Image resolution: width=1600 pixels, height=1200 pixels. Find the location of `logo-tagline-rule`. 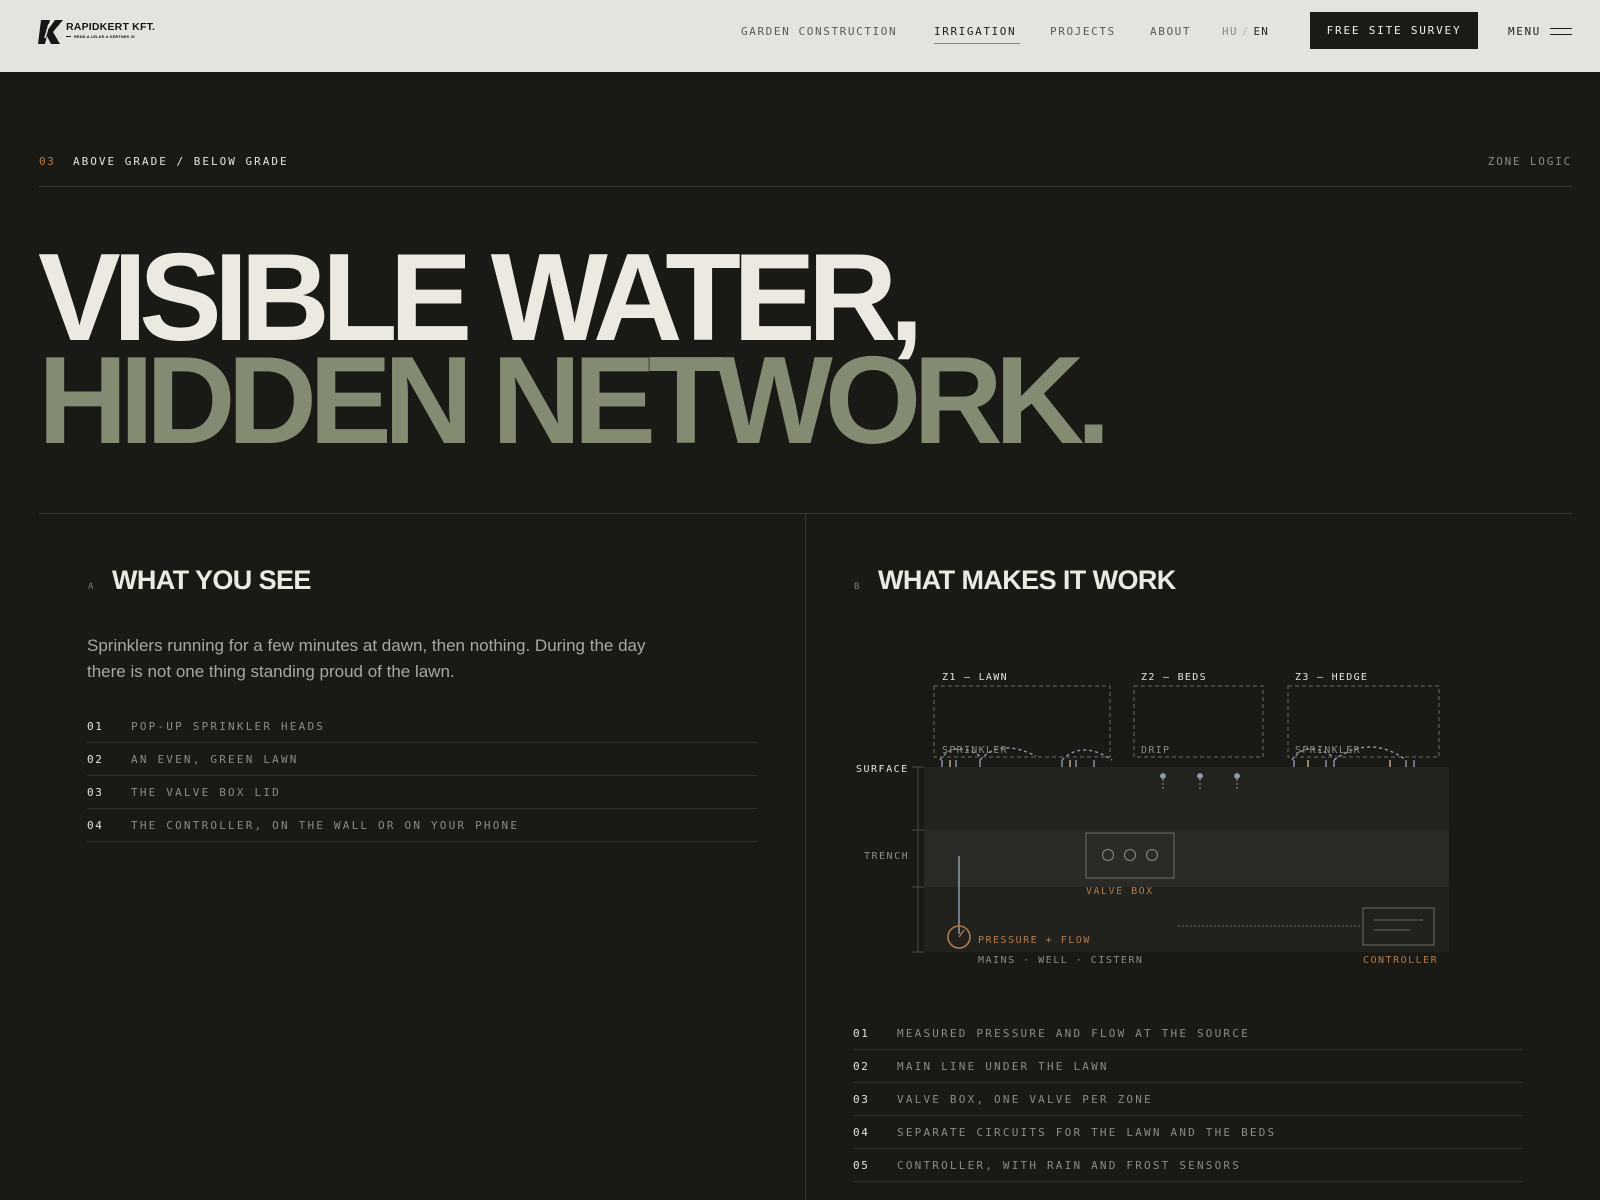

logo-tagline-rule is located at coordinates (68, 36).